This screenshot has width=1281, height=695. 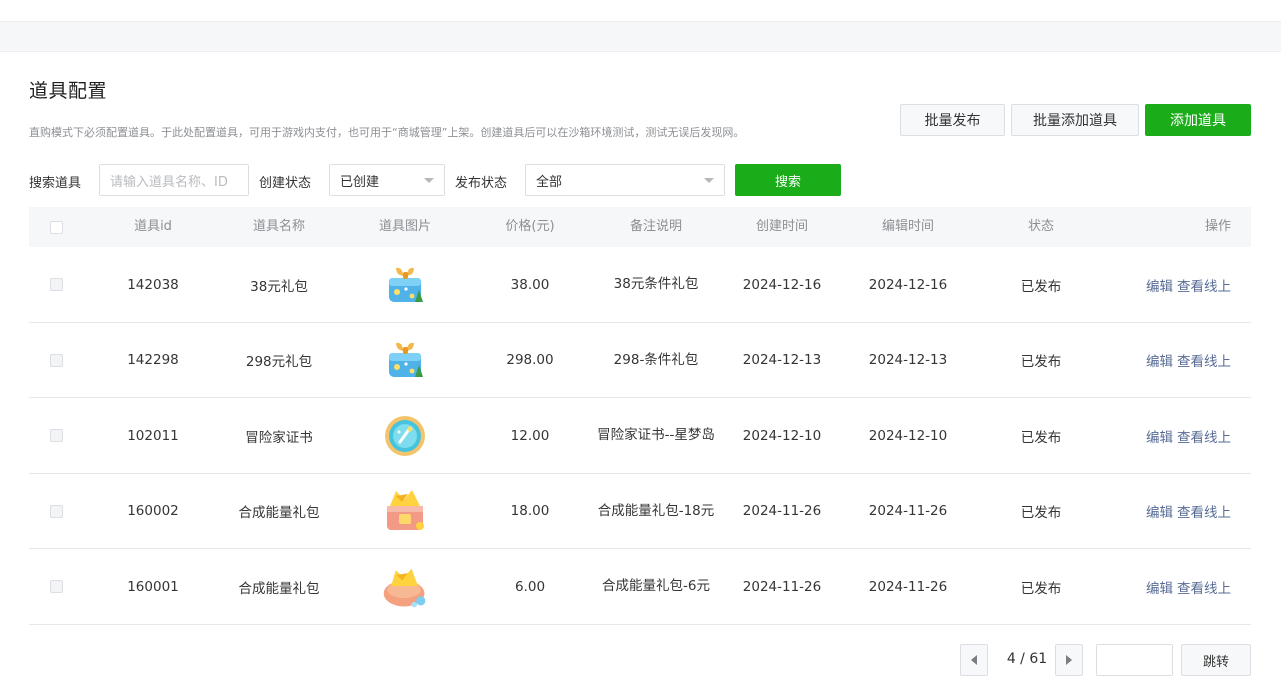 I want to click on filter-bar: 搜索道具 请输入道具名称、ID 创建状态 已创建 发布状态 全部 搜索, so click(x=439, y=180).